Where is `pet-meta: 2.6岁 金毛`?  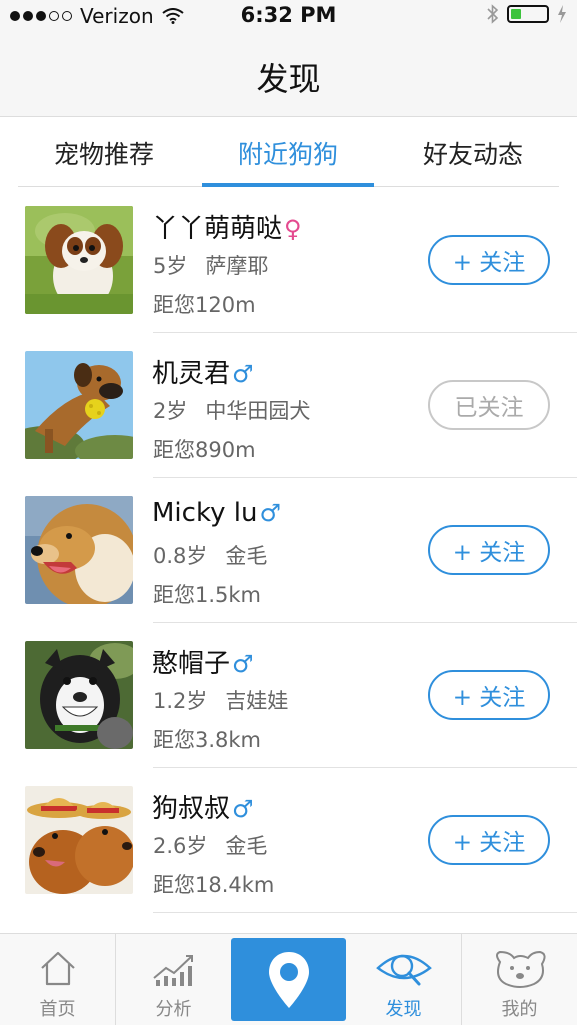 pet-meta: 2.6岁 金毛 is located at coordinates (210, 845).